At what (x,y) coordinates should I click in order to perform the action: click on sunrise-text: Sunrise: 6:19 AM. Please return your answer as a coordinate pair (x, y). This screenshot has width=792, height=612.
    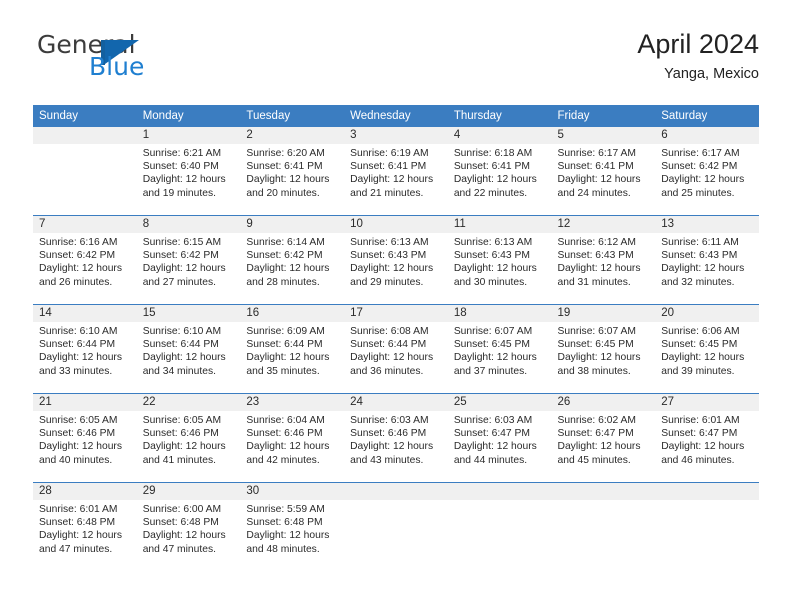
    Looking at the image, I should click on (389, 153).